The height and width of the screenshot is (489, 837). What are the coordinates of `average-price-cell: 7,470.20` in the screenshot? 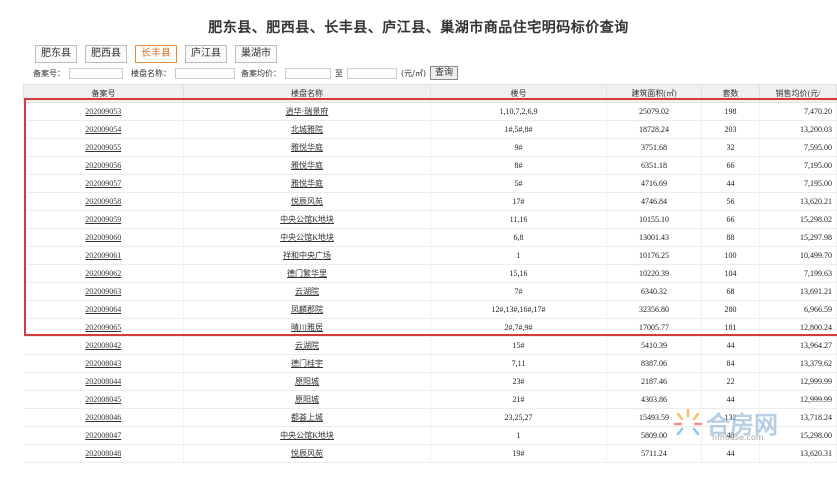 It's located at (798, 111).